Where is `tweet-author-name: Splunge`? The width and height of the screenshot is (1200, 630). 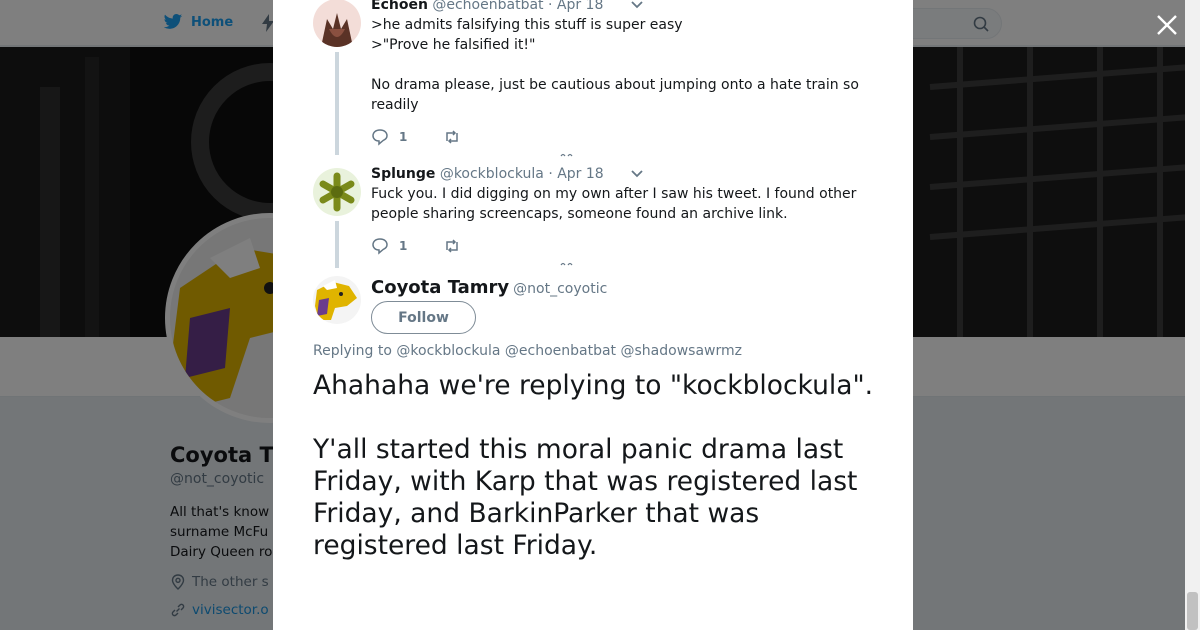
tweet-author-name: Splunge is located at coordinates (403, 174).